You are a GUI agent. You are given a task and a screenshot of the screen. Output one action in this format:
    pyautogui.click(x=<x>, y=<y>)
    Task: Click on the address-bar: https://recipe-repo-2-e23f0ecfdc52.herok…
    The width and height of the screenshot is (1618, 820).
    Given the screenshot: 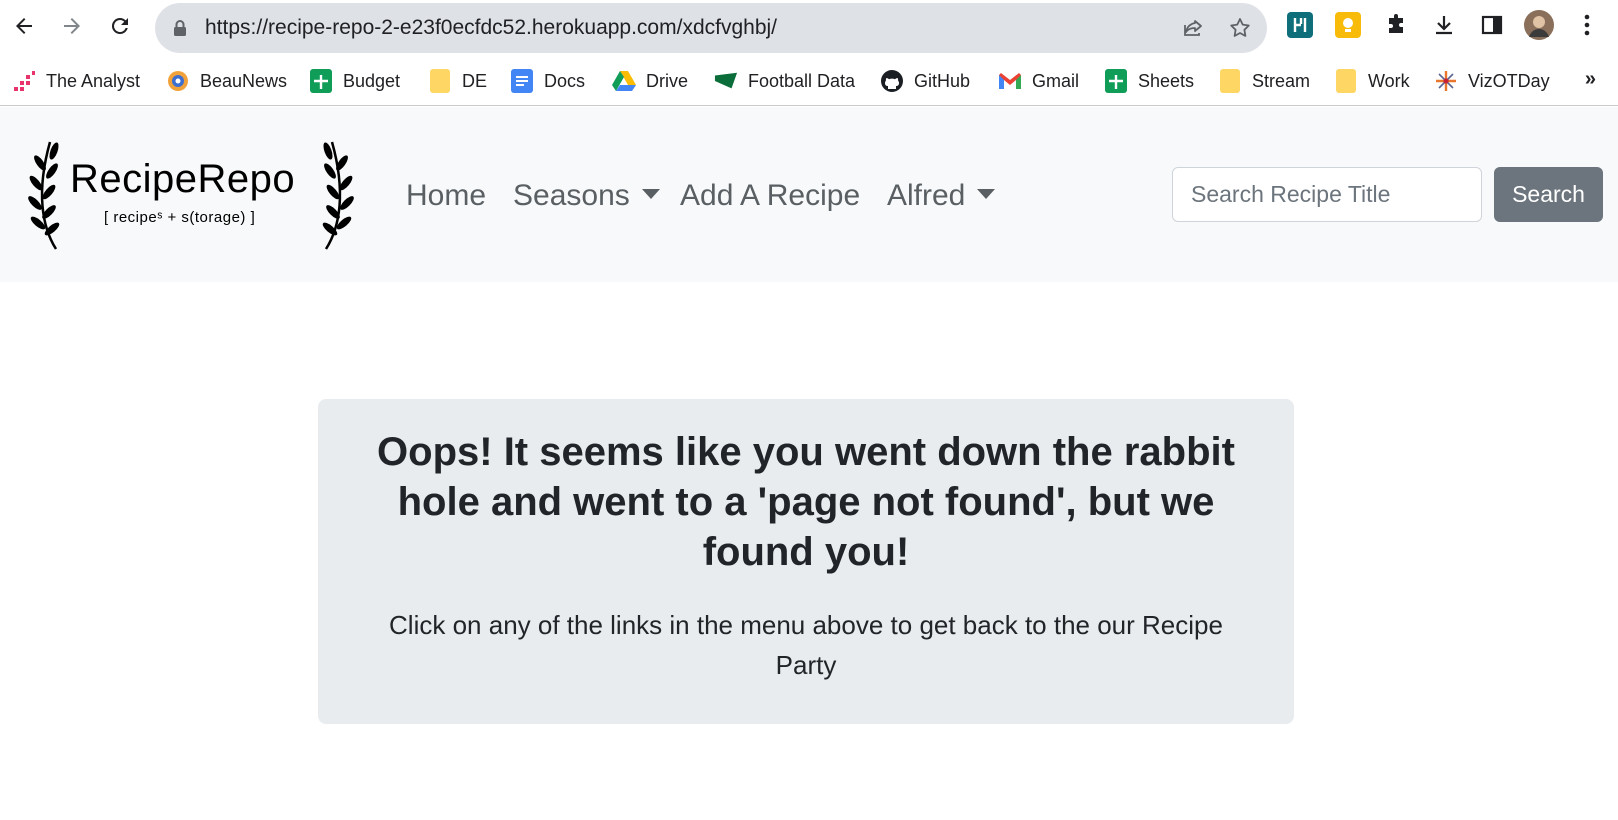 What is the action you would take?
    pyautogui.click(x=711, y=28)
    